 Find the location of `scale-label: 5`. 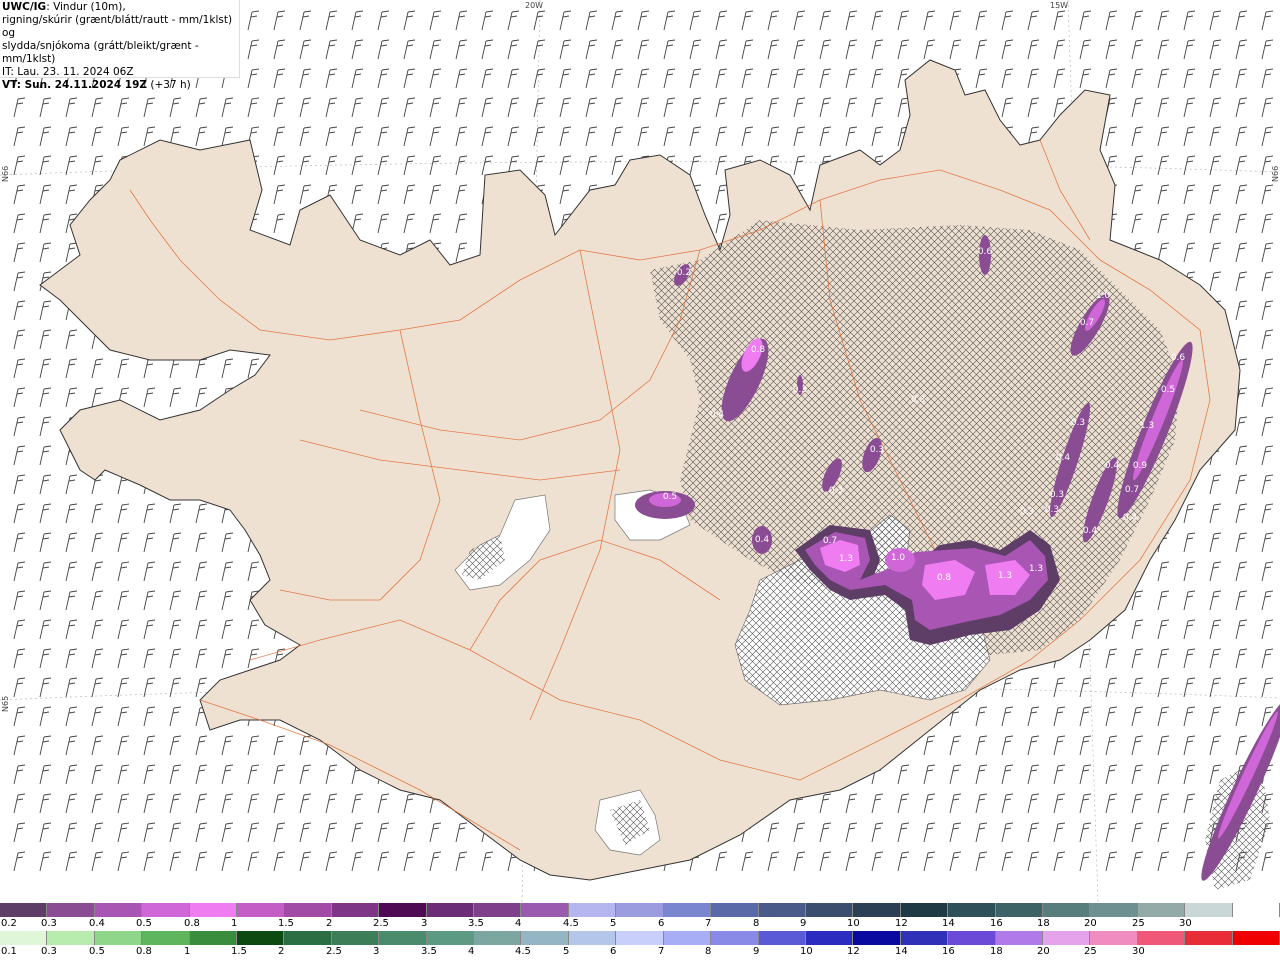

scale-label: 5 is located at coordinates (613, 923).